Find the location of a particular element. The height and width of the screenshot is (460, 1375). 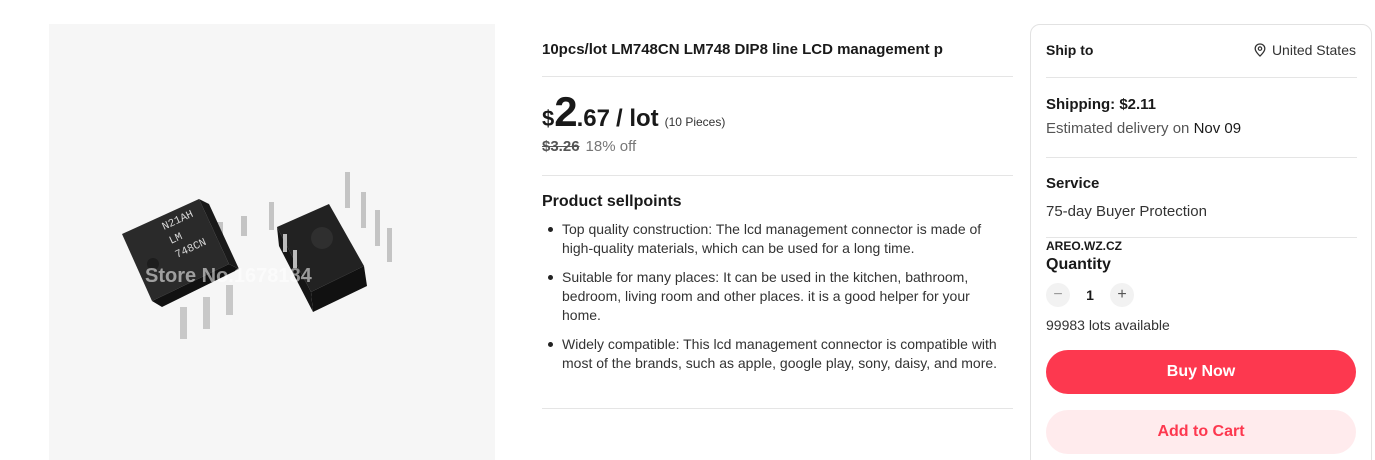

price: $2.67/ lot (10 Pieces) is located at coordinates (634, 111).